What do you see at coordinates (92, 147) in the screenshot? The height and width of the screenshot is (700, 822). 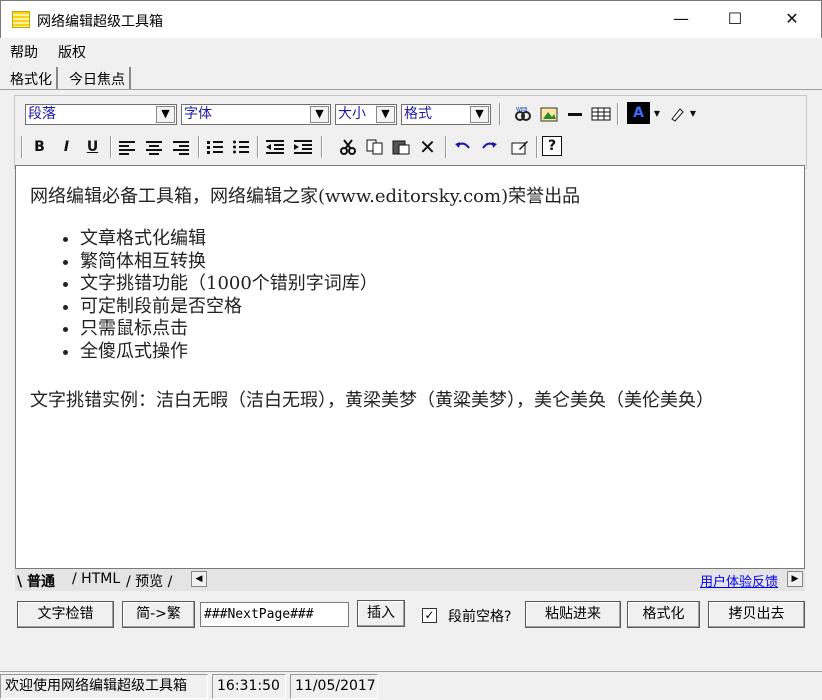 I see `underline-button: U` at bounding box center [92, 147].